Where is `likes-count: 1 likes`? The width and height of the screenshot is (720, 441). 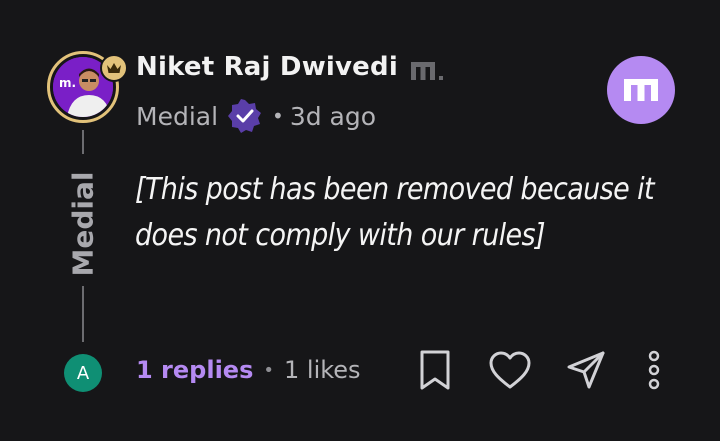
likes-count: 1 likes is located at coordinates (322, 370).